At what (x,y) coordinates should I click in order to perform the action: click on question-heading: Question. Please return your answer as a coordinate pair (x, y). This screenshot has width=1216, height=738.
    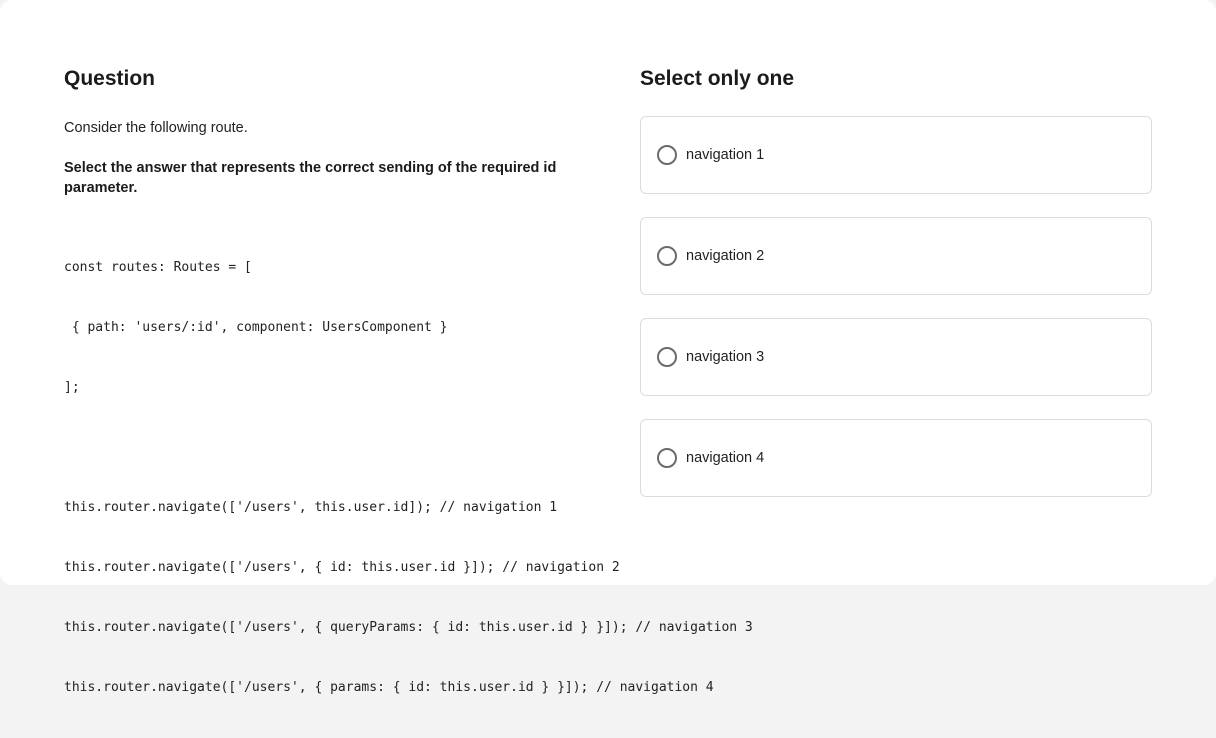
    Looking at the image, I should click on (110, 78).